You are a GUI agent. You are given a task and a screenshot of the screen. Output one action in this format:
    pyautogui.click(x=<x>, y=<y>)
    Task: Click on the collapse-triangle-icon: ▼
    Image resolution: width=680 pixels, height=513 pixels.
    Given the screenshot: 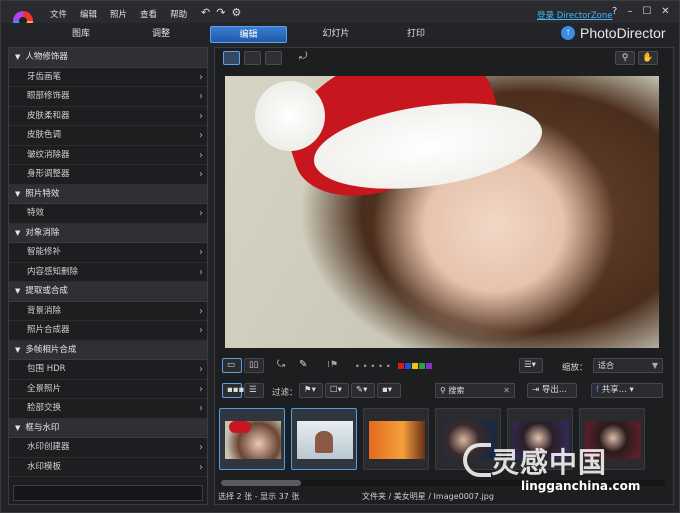 What is the action you would take?
    pyautogui.click(x=18, y=193)
    